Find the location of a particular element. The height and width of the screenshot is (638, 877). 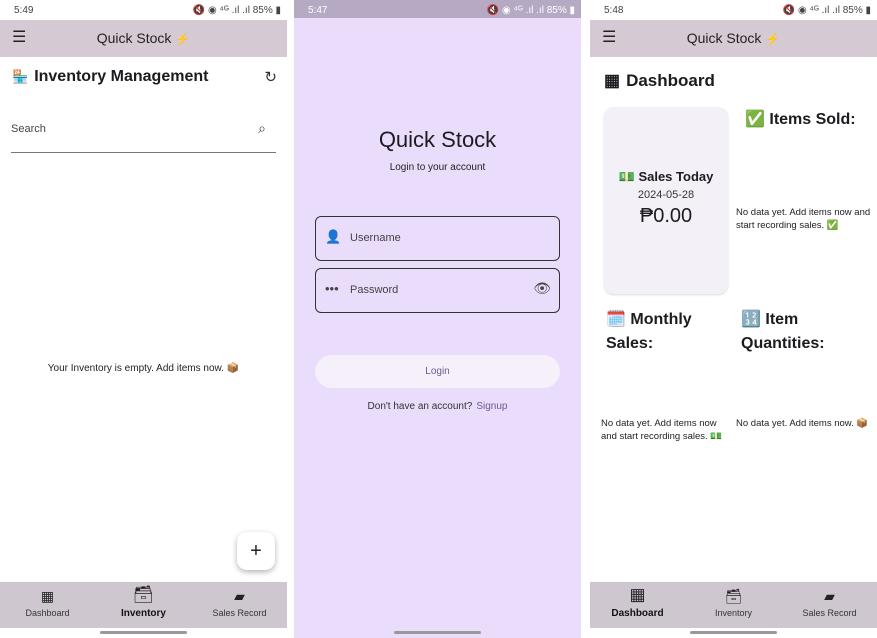

sales-today-card: 💵 Sales Today 2024-05-28 ₱0.00 is located at coordinates (666, 200).